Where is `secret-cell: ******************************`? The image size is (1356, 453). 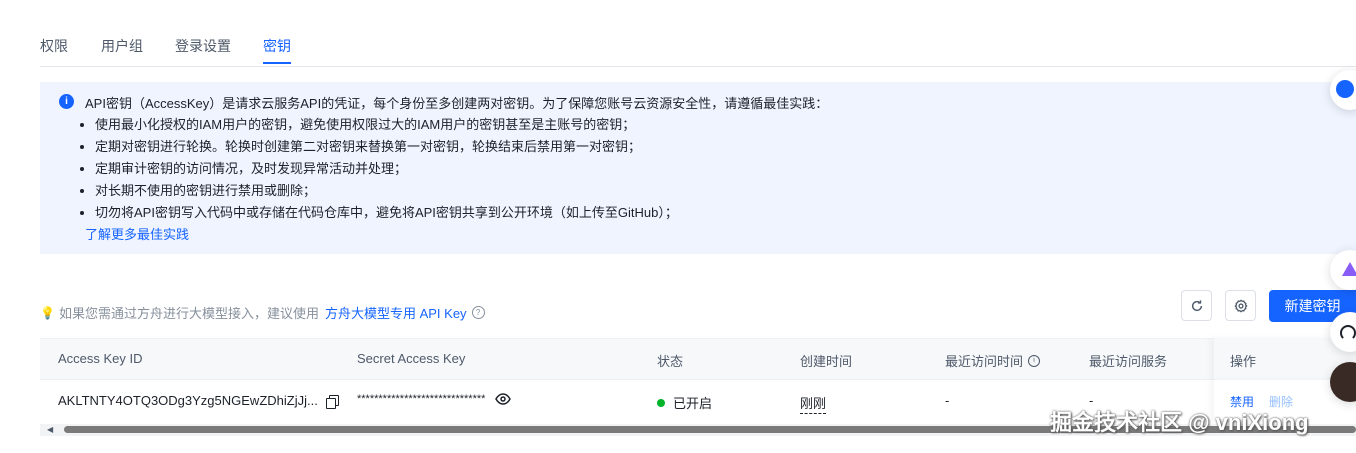
secret-cell: ****************************** is located at coordinates (434, 399).